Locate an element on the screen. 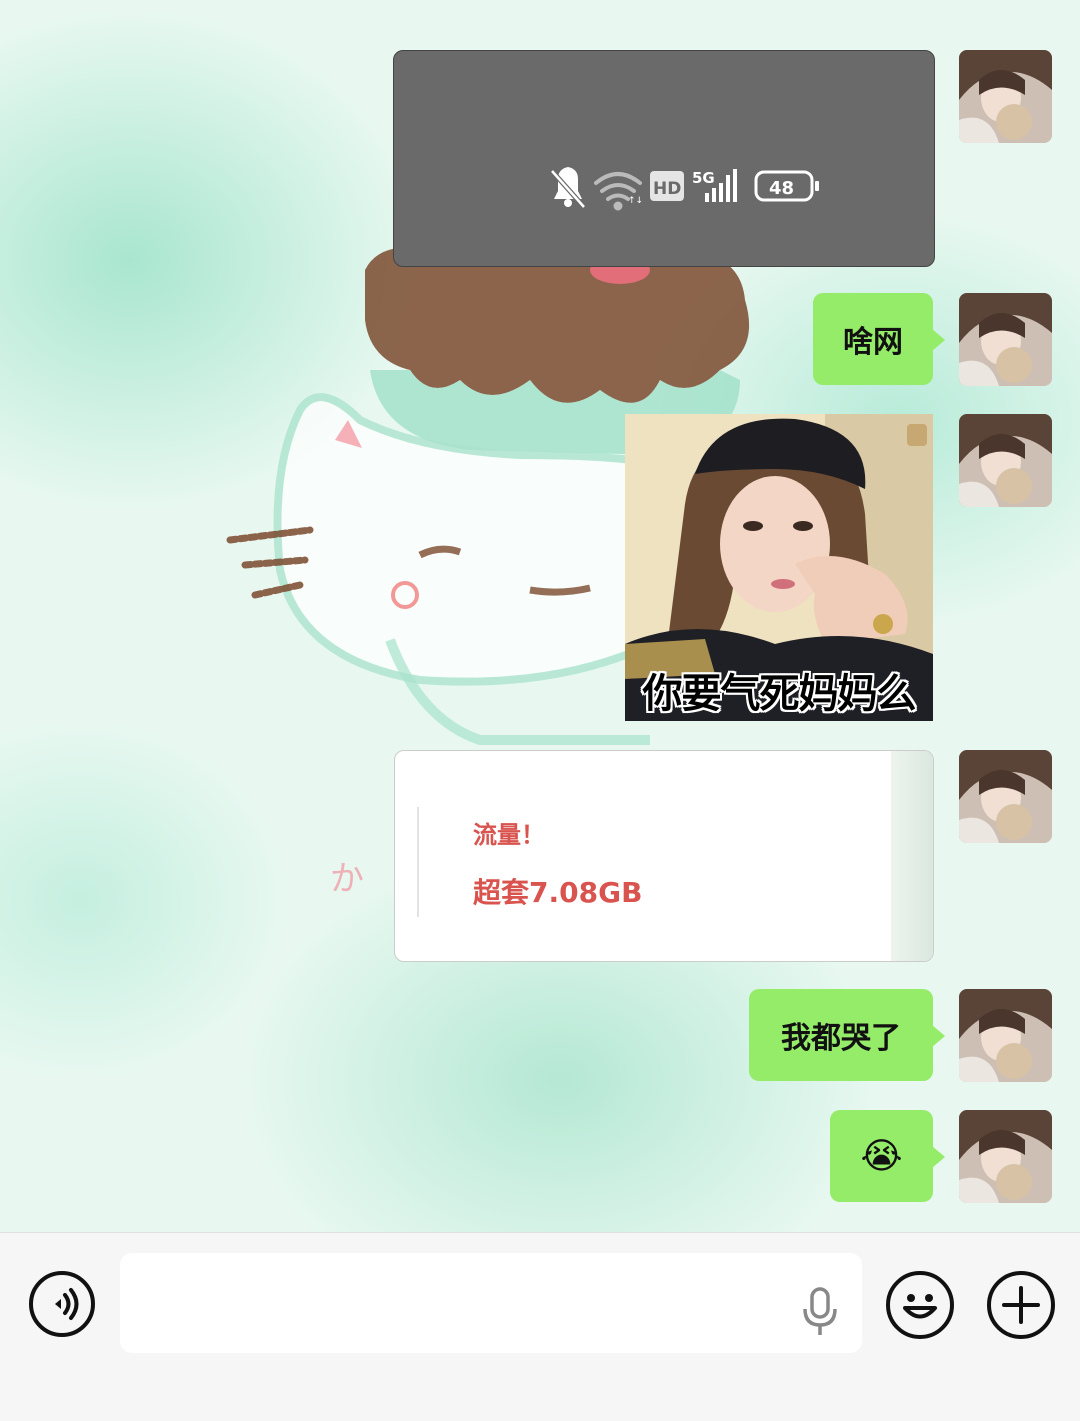  microphone-icon is located at coordinates (820, 1312).